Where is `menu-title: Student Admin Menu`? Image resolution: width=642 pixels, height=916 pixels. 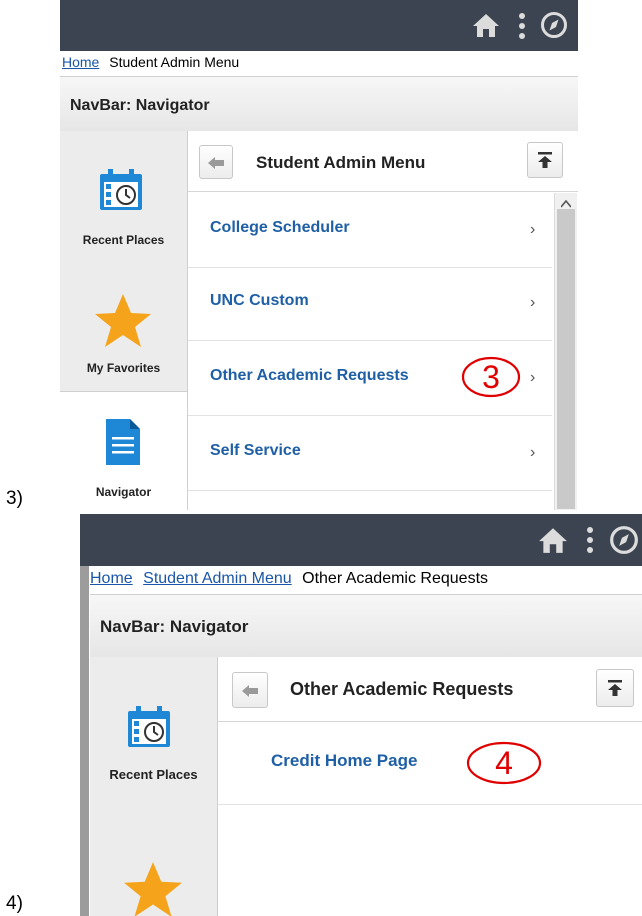 menu-title: Student Admin Menu is located at coordinates (341, 162).